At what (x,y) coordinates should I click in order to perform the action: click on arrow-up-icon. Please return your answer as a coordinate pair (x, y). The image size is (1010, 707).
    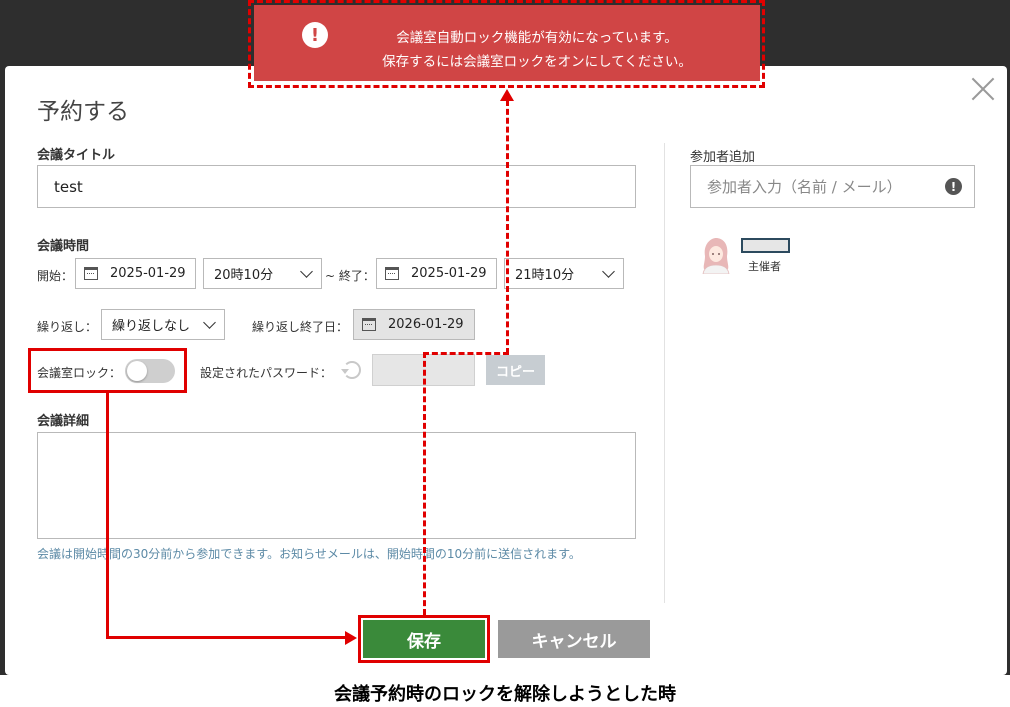
    Looking at the image, I should click on (507, 95).